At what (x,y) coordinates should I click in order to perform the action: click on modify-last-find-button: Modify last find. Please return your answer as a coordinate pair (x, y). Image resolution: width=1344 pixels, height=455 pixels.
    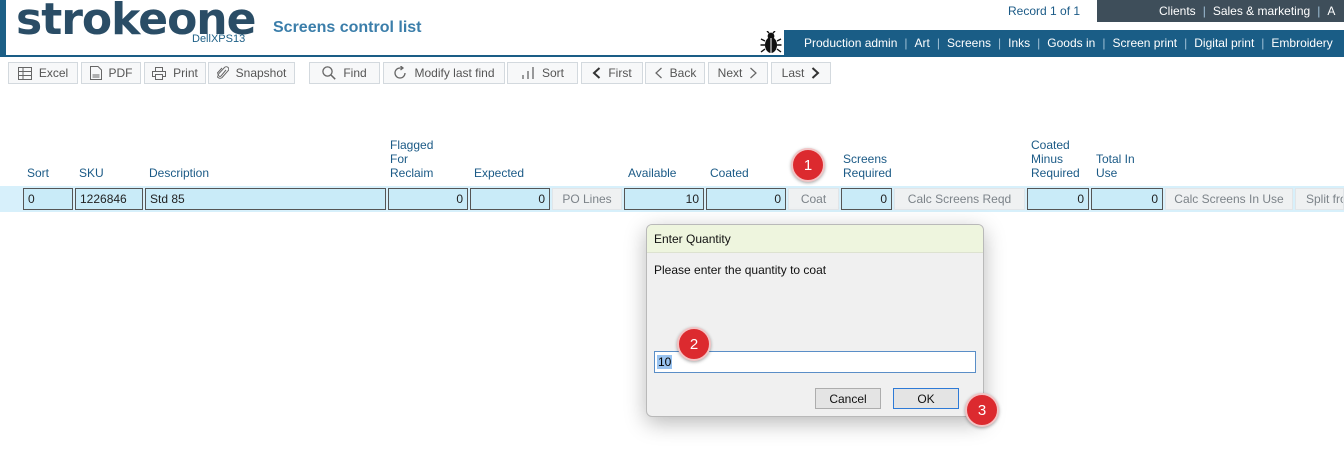
    Looking at the image, I should click on (444, 73).